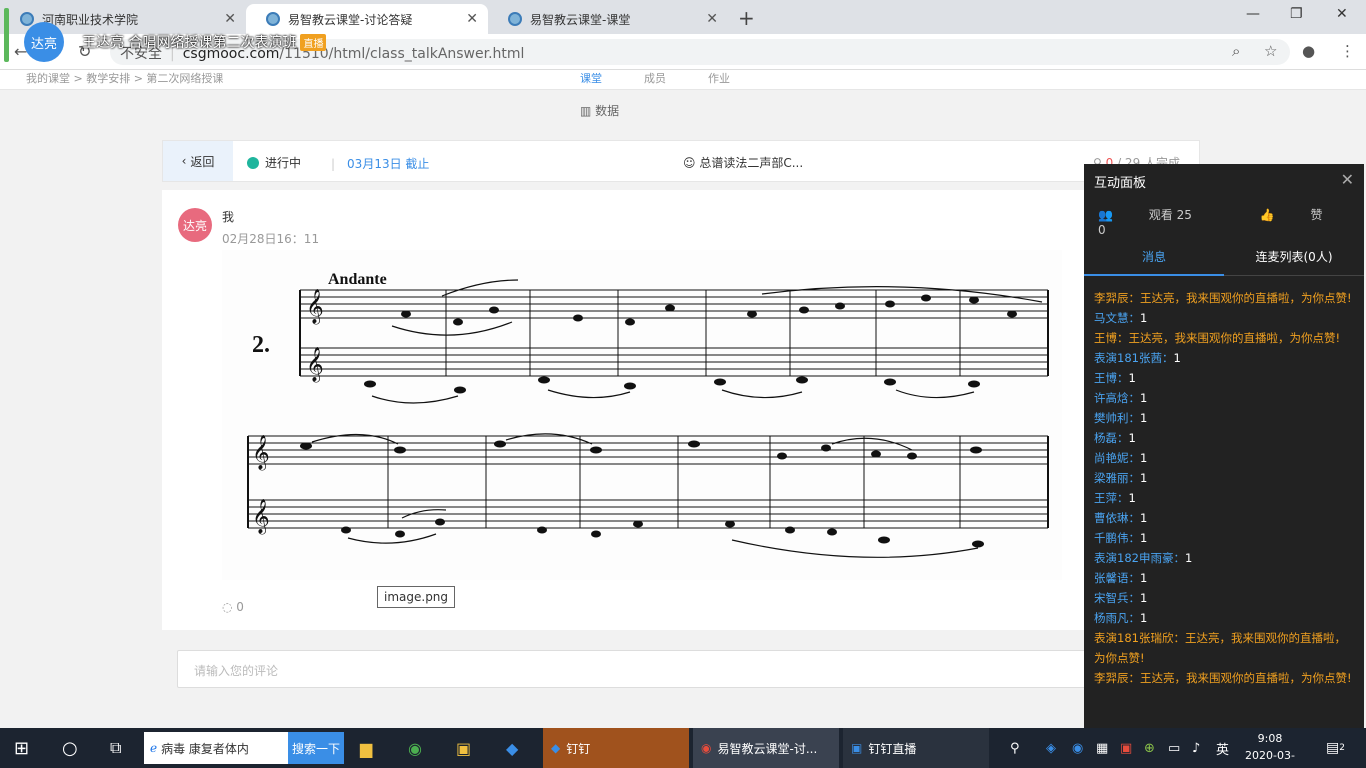 This screenshot has width=1366, height=768. What do you see at coordinates (1102, 748) in the screenshot?
I see `tray-app-icon: ▦` at bounding box center [1102, 748].